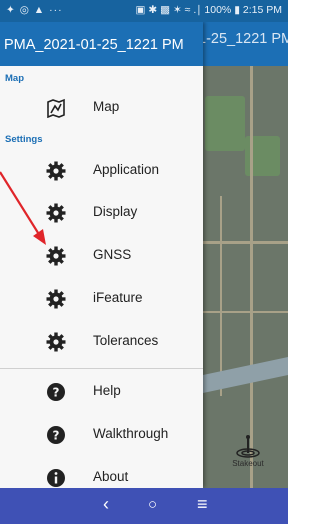  I want to click on drawer-item-walkthrough: ? Walkthrough, so click(101, 435).